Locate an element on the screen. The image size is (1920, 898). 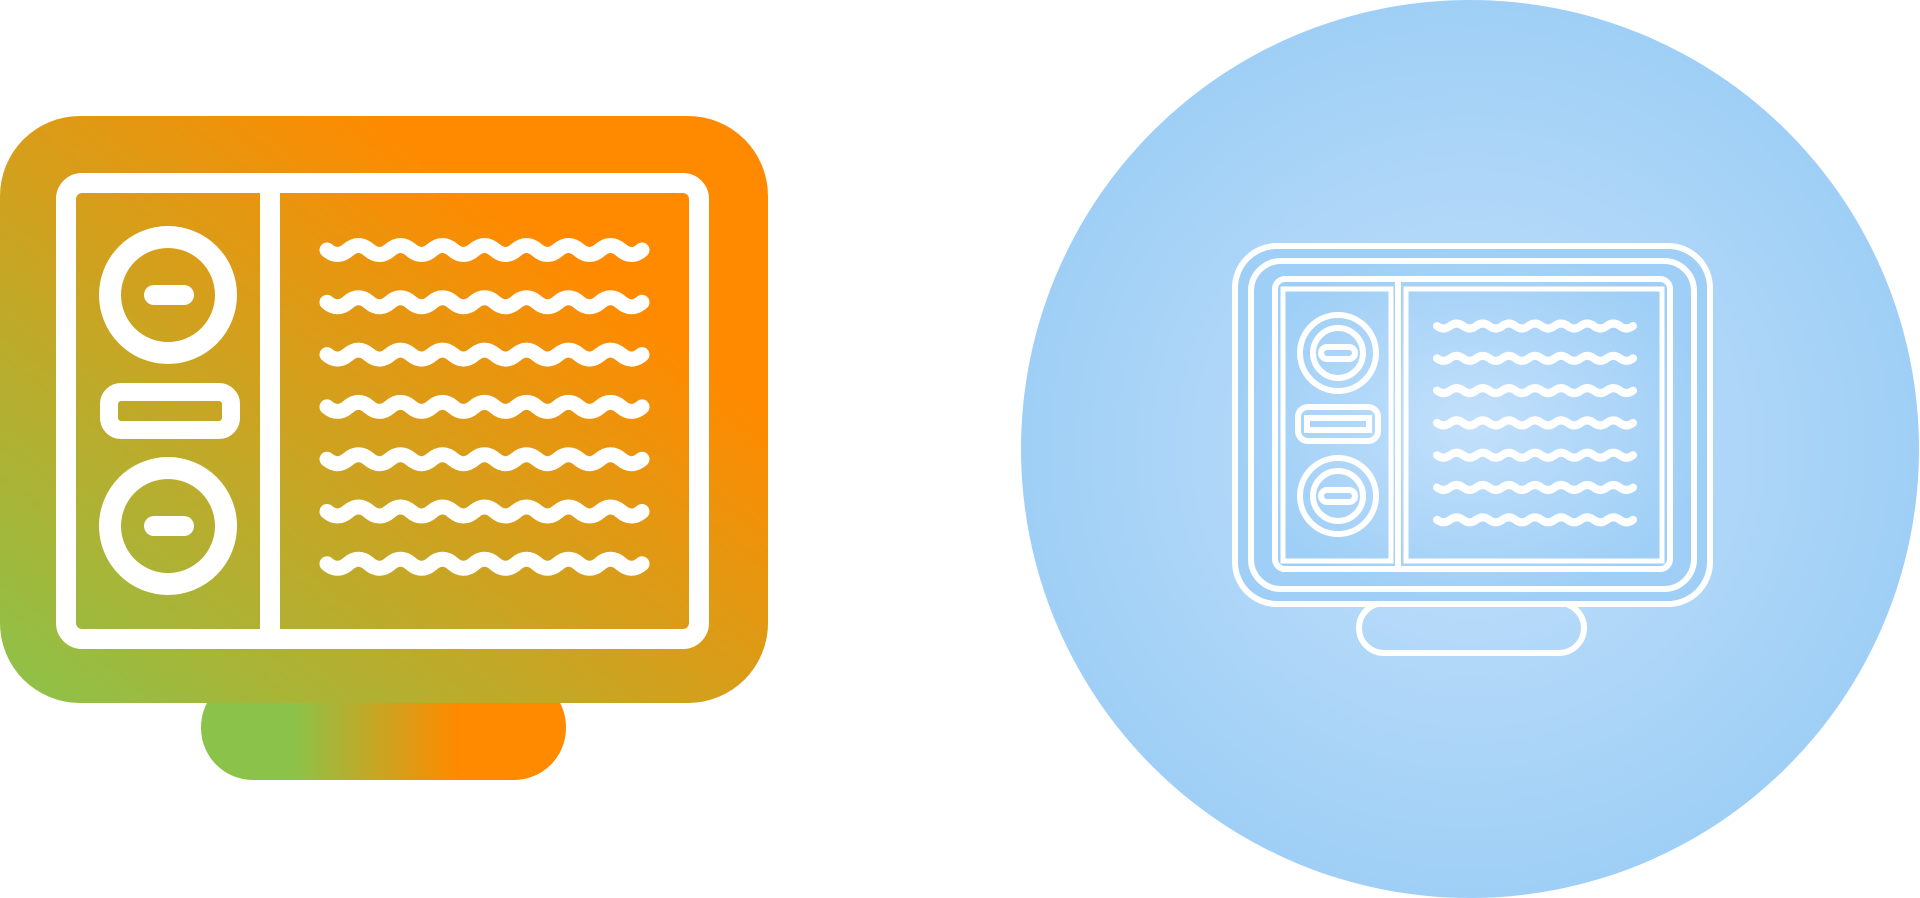
knob-bottom-slot is located at coordinates (169, 526).